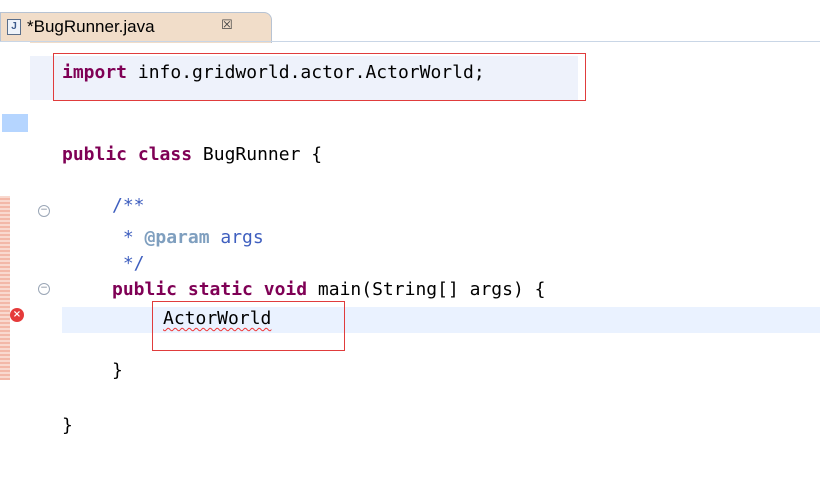 The height and width of the screenshot is (484, 820). What do you see at coordinates (236, 237) in the screenshot?
I see `doc-param-name: args` at bounding box center [236, 237].